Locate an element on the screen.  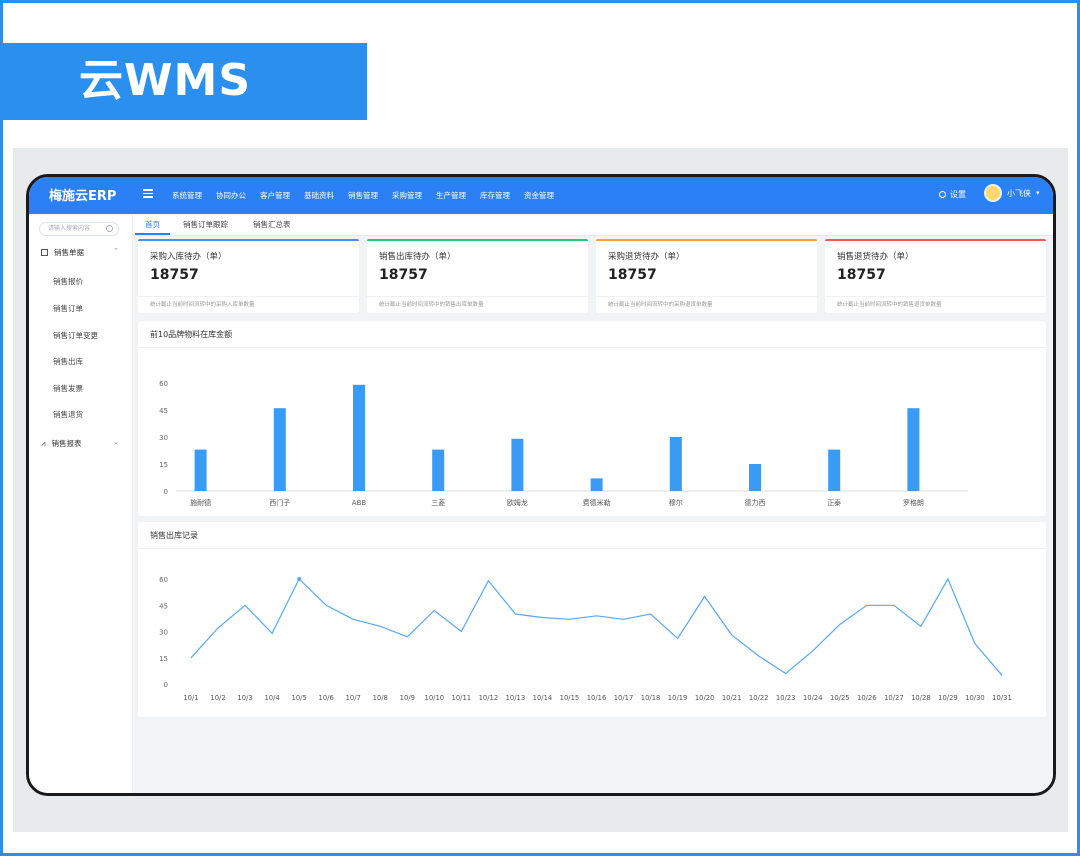
bar-正泰 is located at coordinates (834, 470).